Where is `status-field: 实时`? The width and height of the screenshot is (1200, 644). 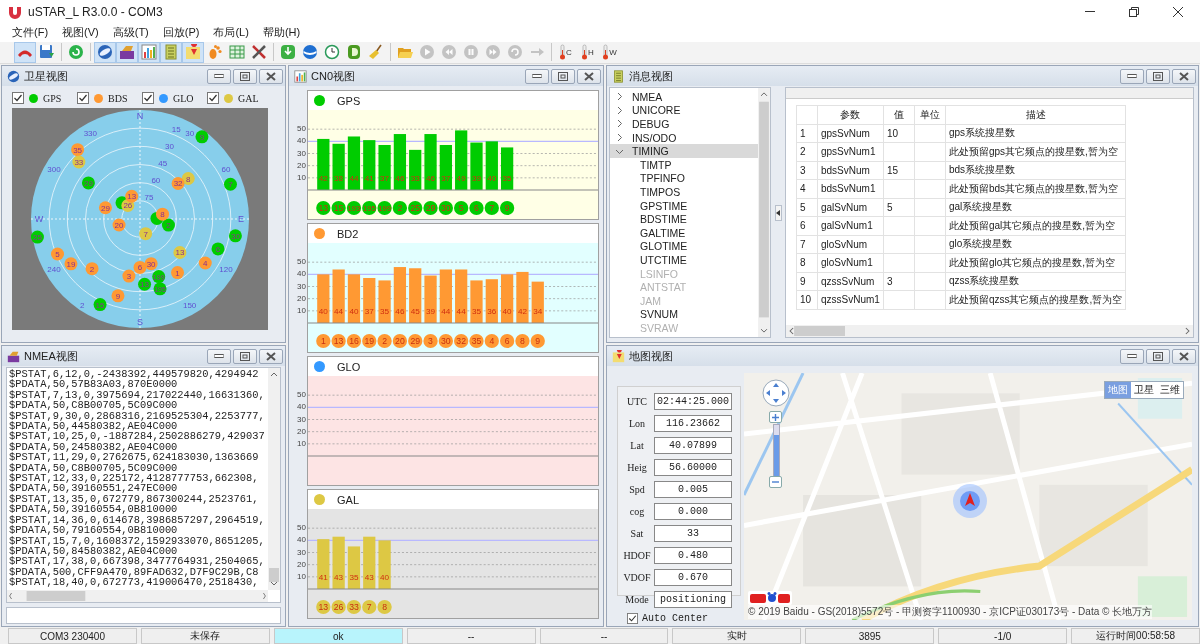
status-field: 实时 is located at coordinates (737, 636).